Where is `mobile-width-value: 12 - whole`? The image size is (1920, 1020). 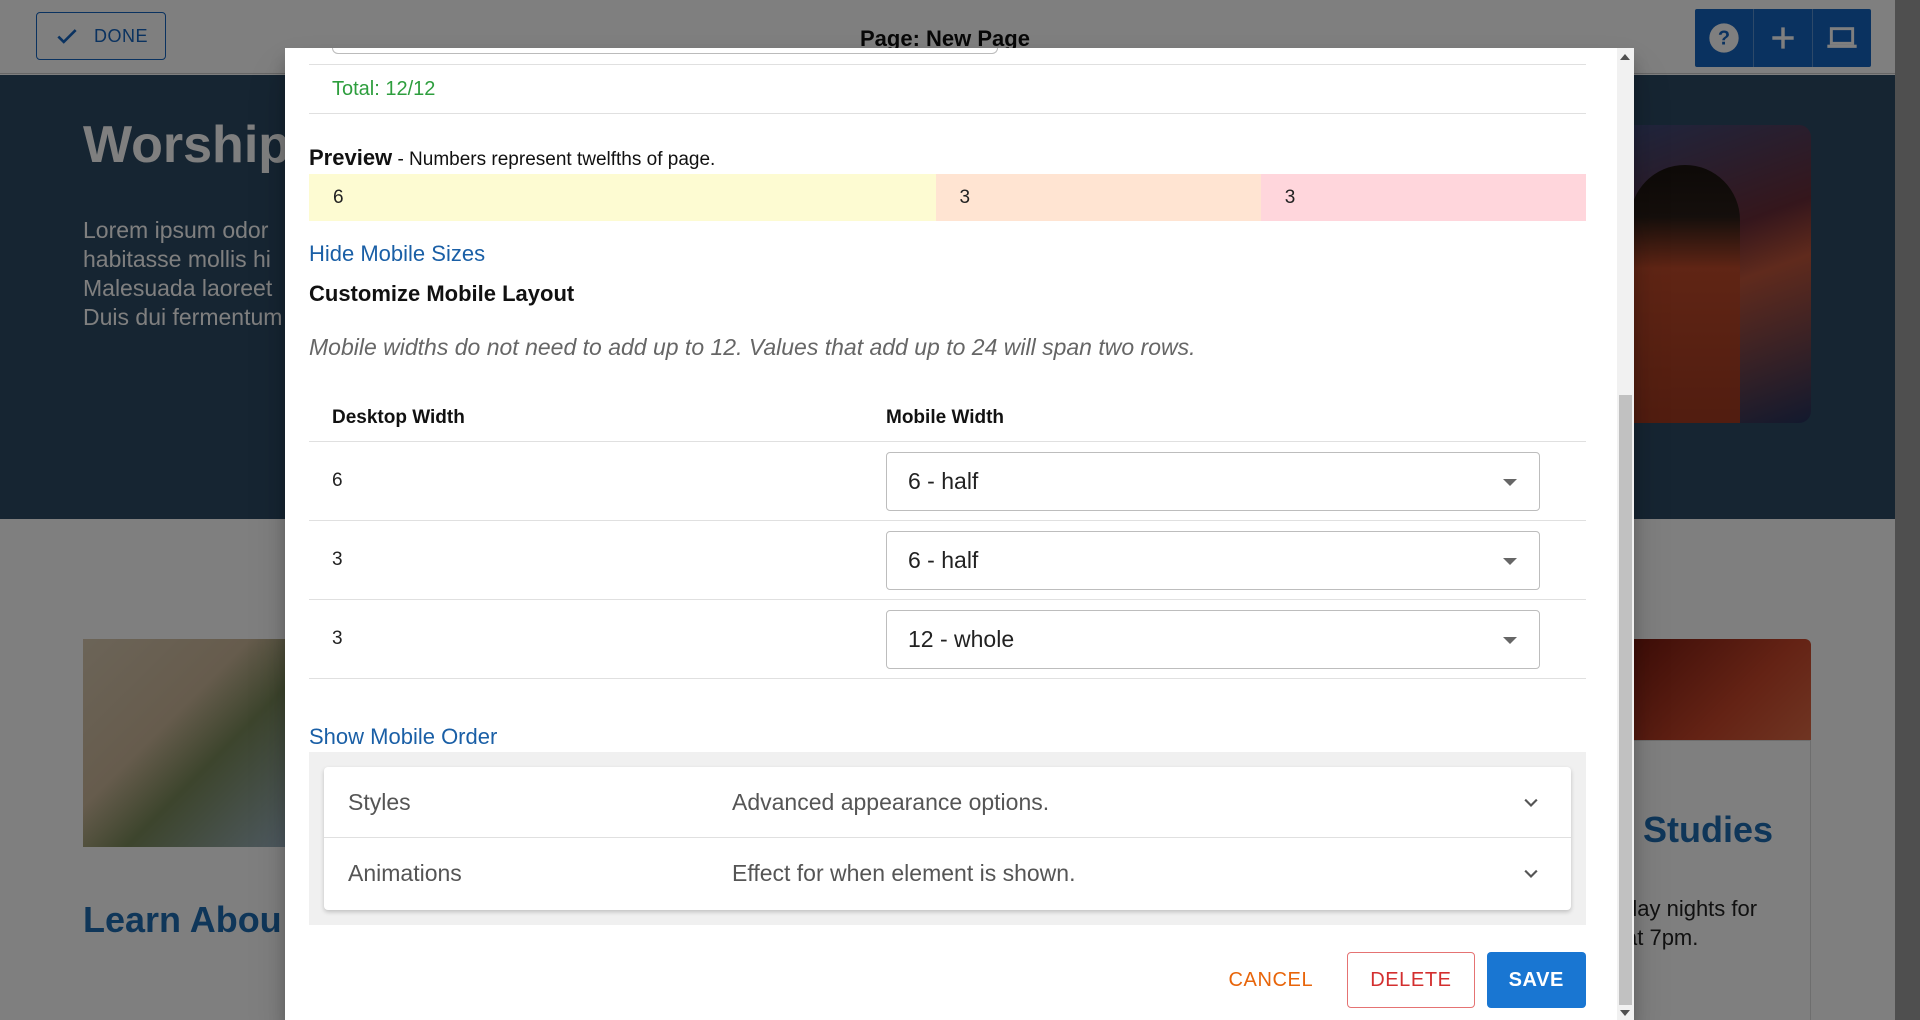
mobile-width-value: 12 - whole is located at coordinates (961, 638).